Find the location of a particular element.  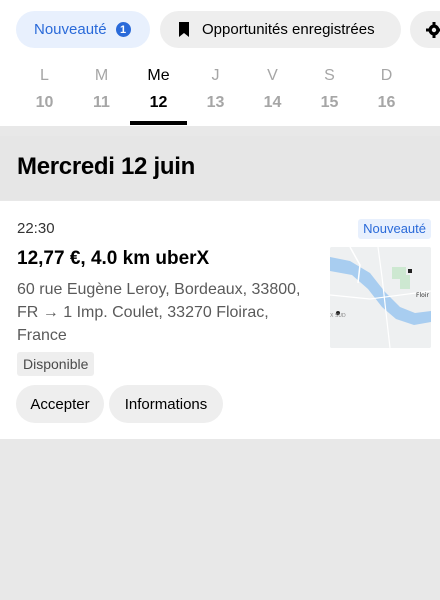

trip-time: 22:30 is located at coordinates (36, 228).